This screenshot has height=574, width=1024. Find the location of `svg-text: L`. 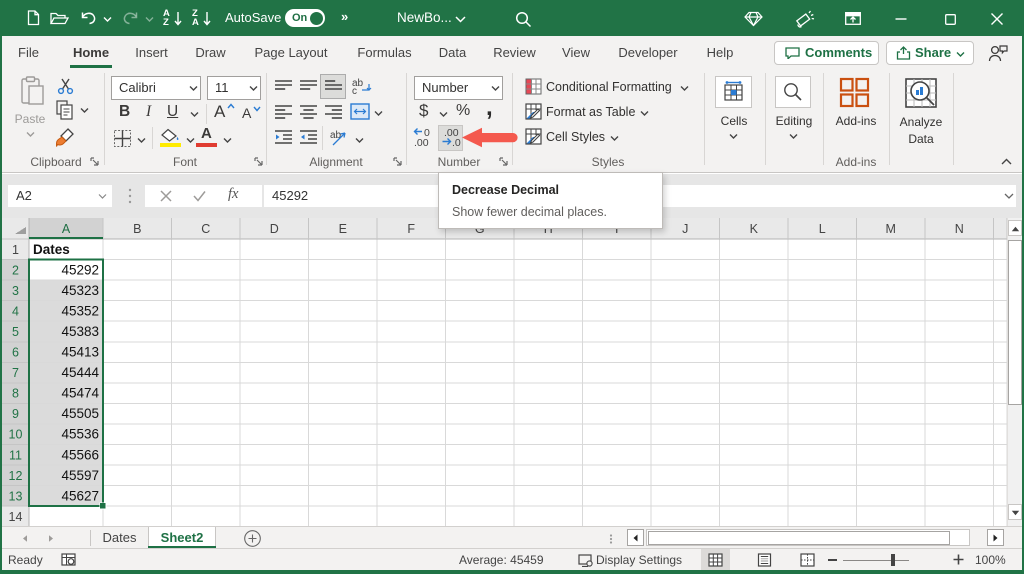

svg-text: L is located at coordinates (822, 229).